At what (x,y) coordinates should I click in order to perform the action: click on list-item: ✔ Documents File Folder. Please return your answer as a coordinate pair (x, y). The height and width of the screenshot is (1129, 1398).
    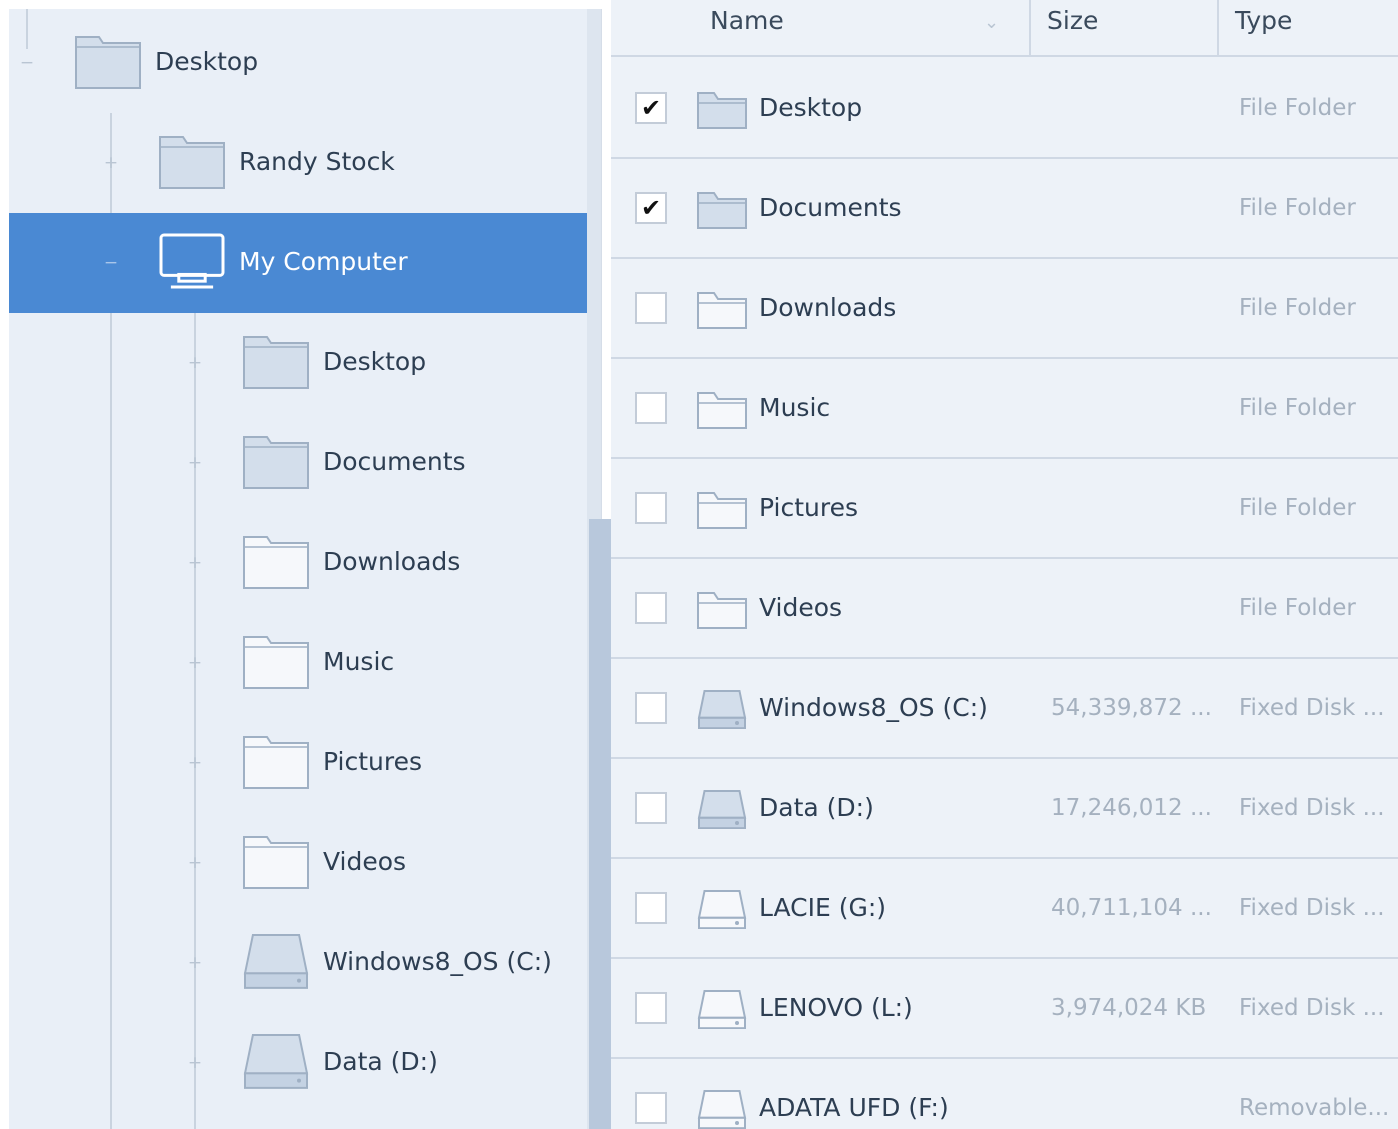
    Looking at the image, I should click on (1004, 209).